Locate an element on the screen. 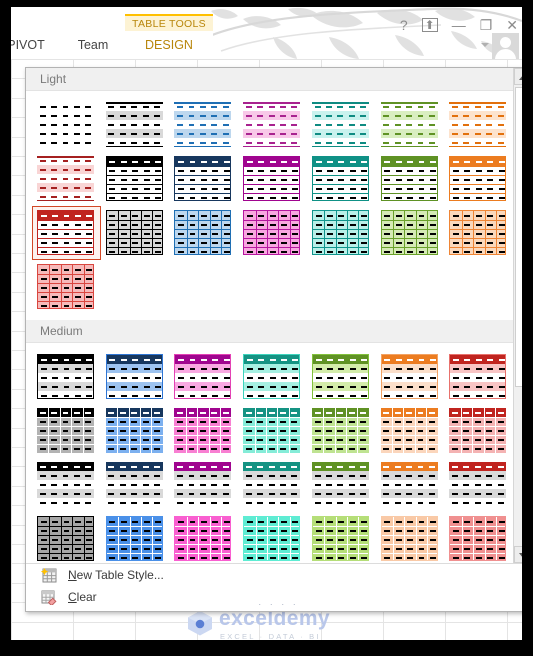 This screenshot has height=656, width=533. exceldemy-logo-icon is located at coordinates (200, 623).